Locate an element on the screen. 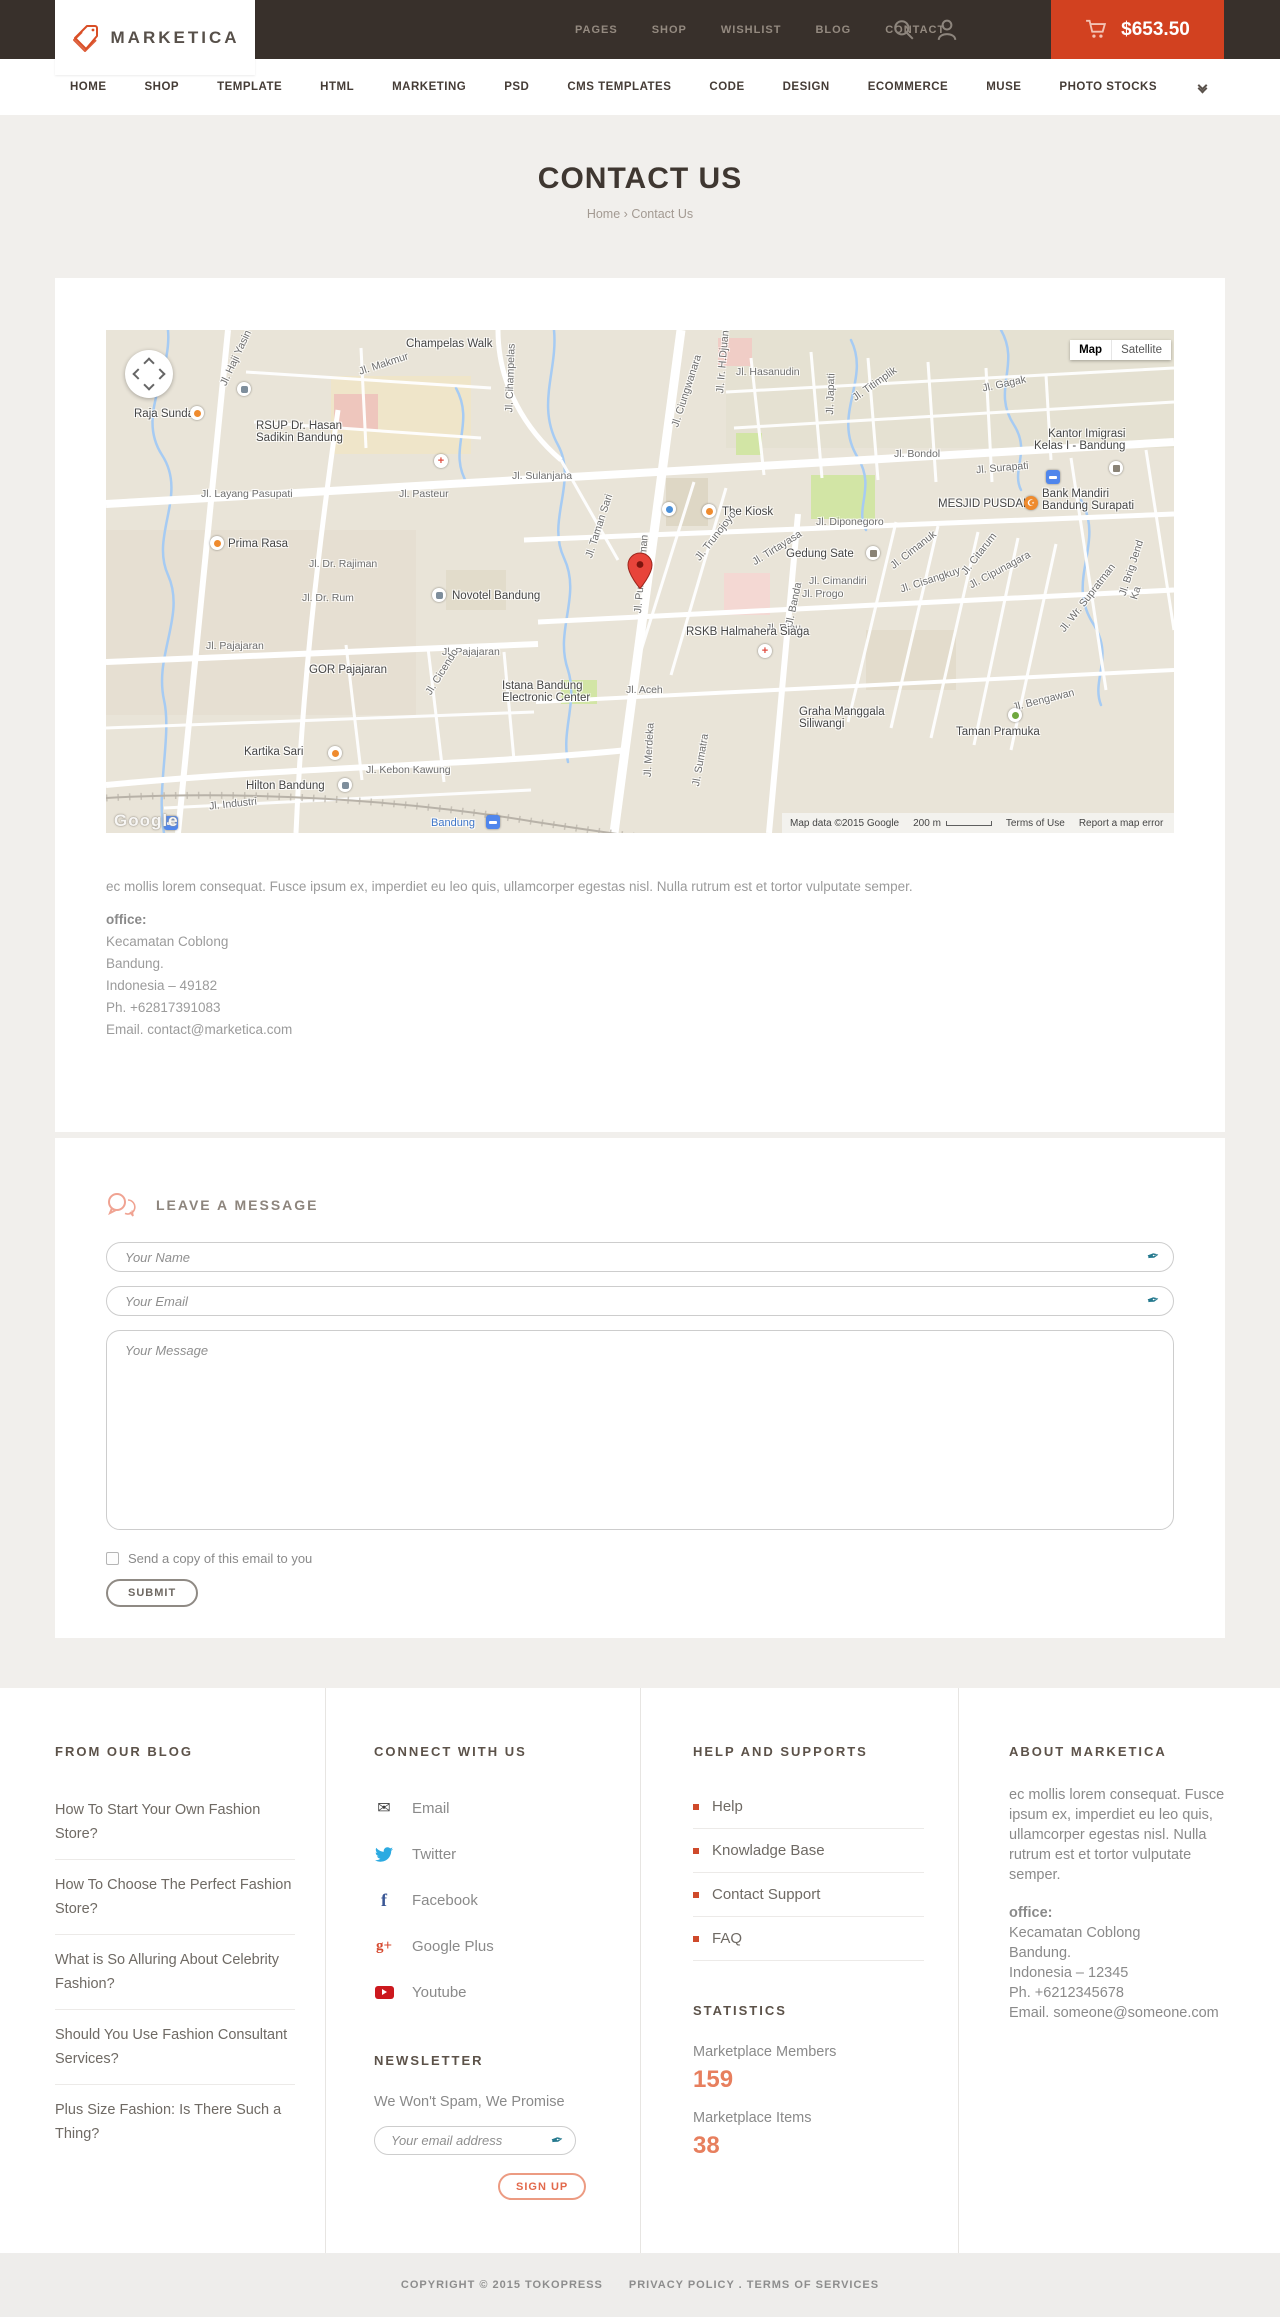 The height and width of the screenshot is (2317, 1280). map-terms-link: Terms of Use is located at coordinates (1035, 823).